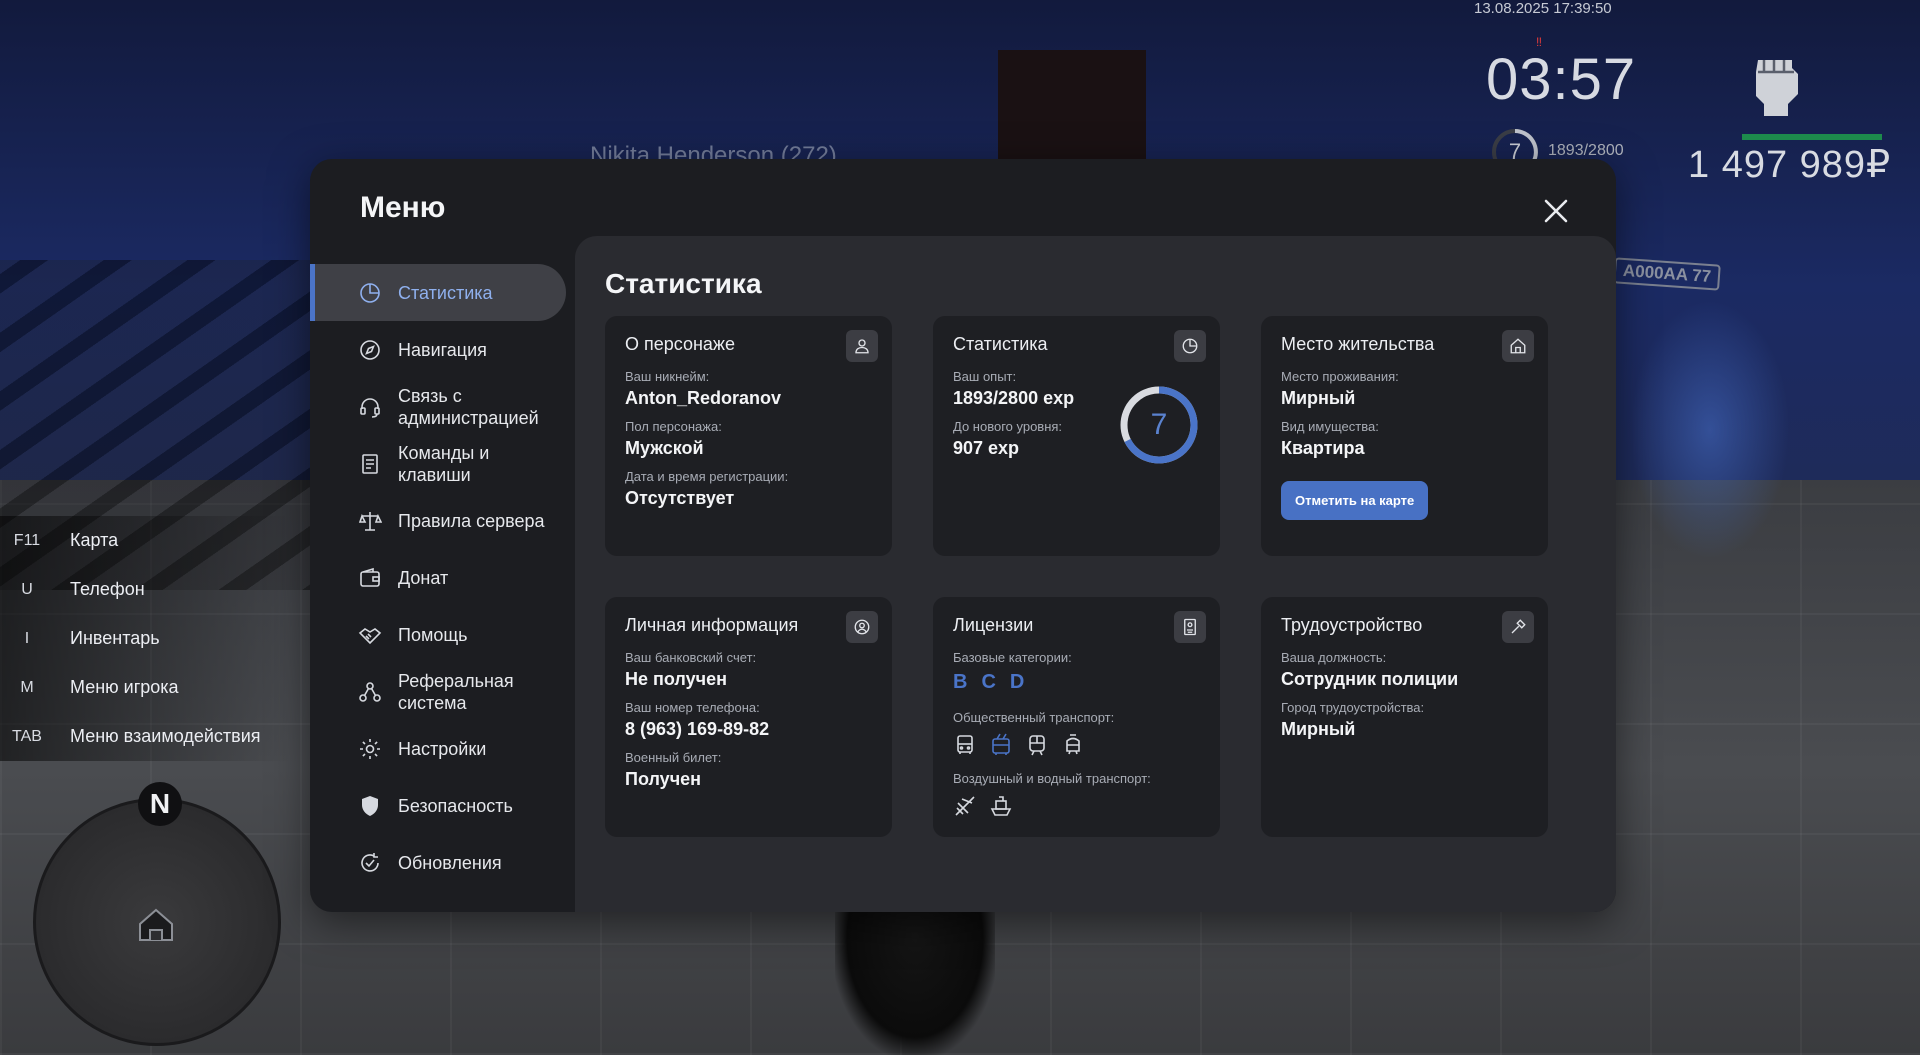 The width and height of the screenshot is (1920, 1055). Describe the element at coordinates (676, 679) in the screenshot. I see `bank-value: Не получен` at that location.